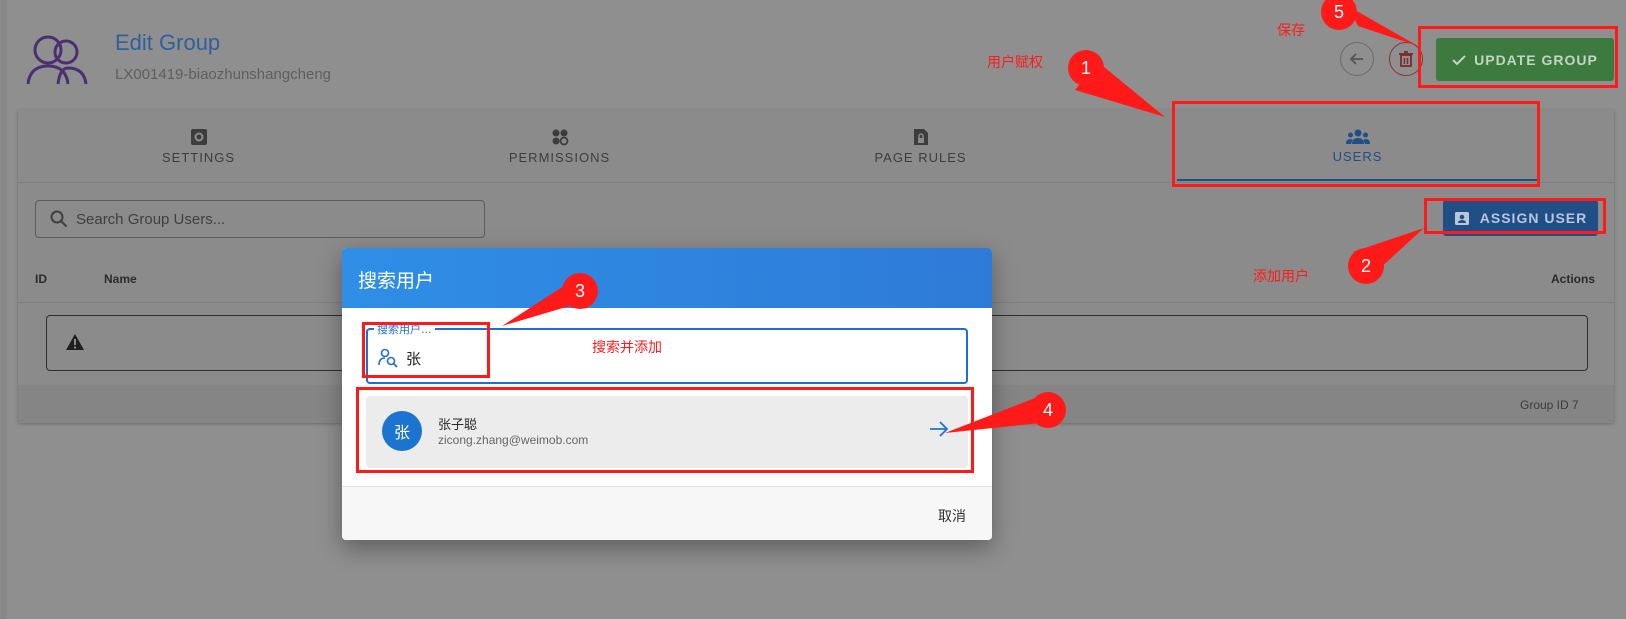  What do you see at coordinates (57, 58) in the screenshot?
I see `group-logo-icon` at bounding box center [57, 58].